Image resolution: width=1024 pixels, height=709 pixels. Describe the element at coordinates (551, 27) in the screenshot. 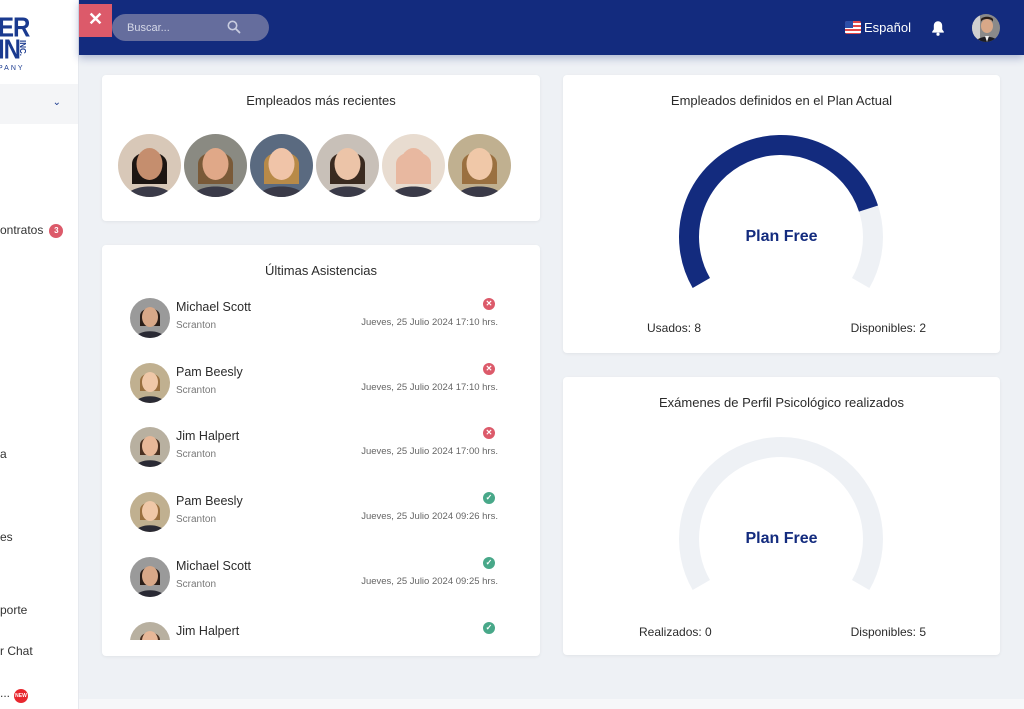

I see `topbar: ✕ Español` at that location.